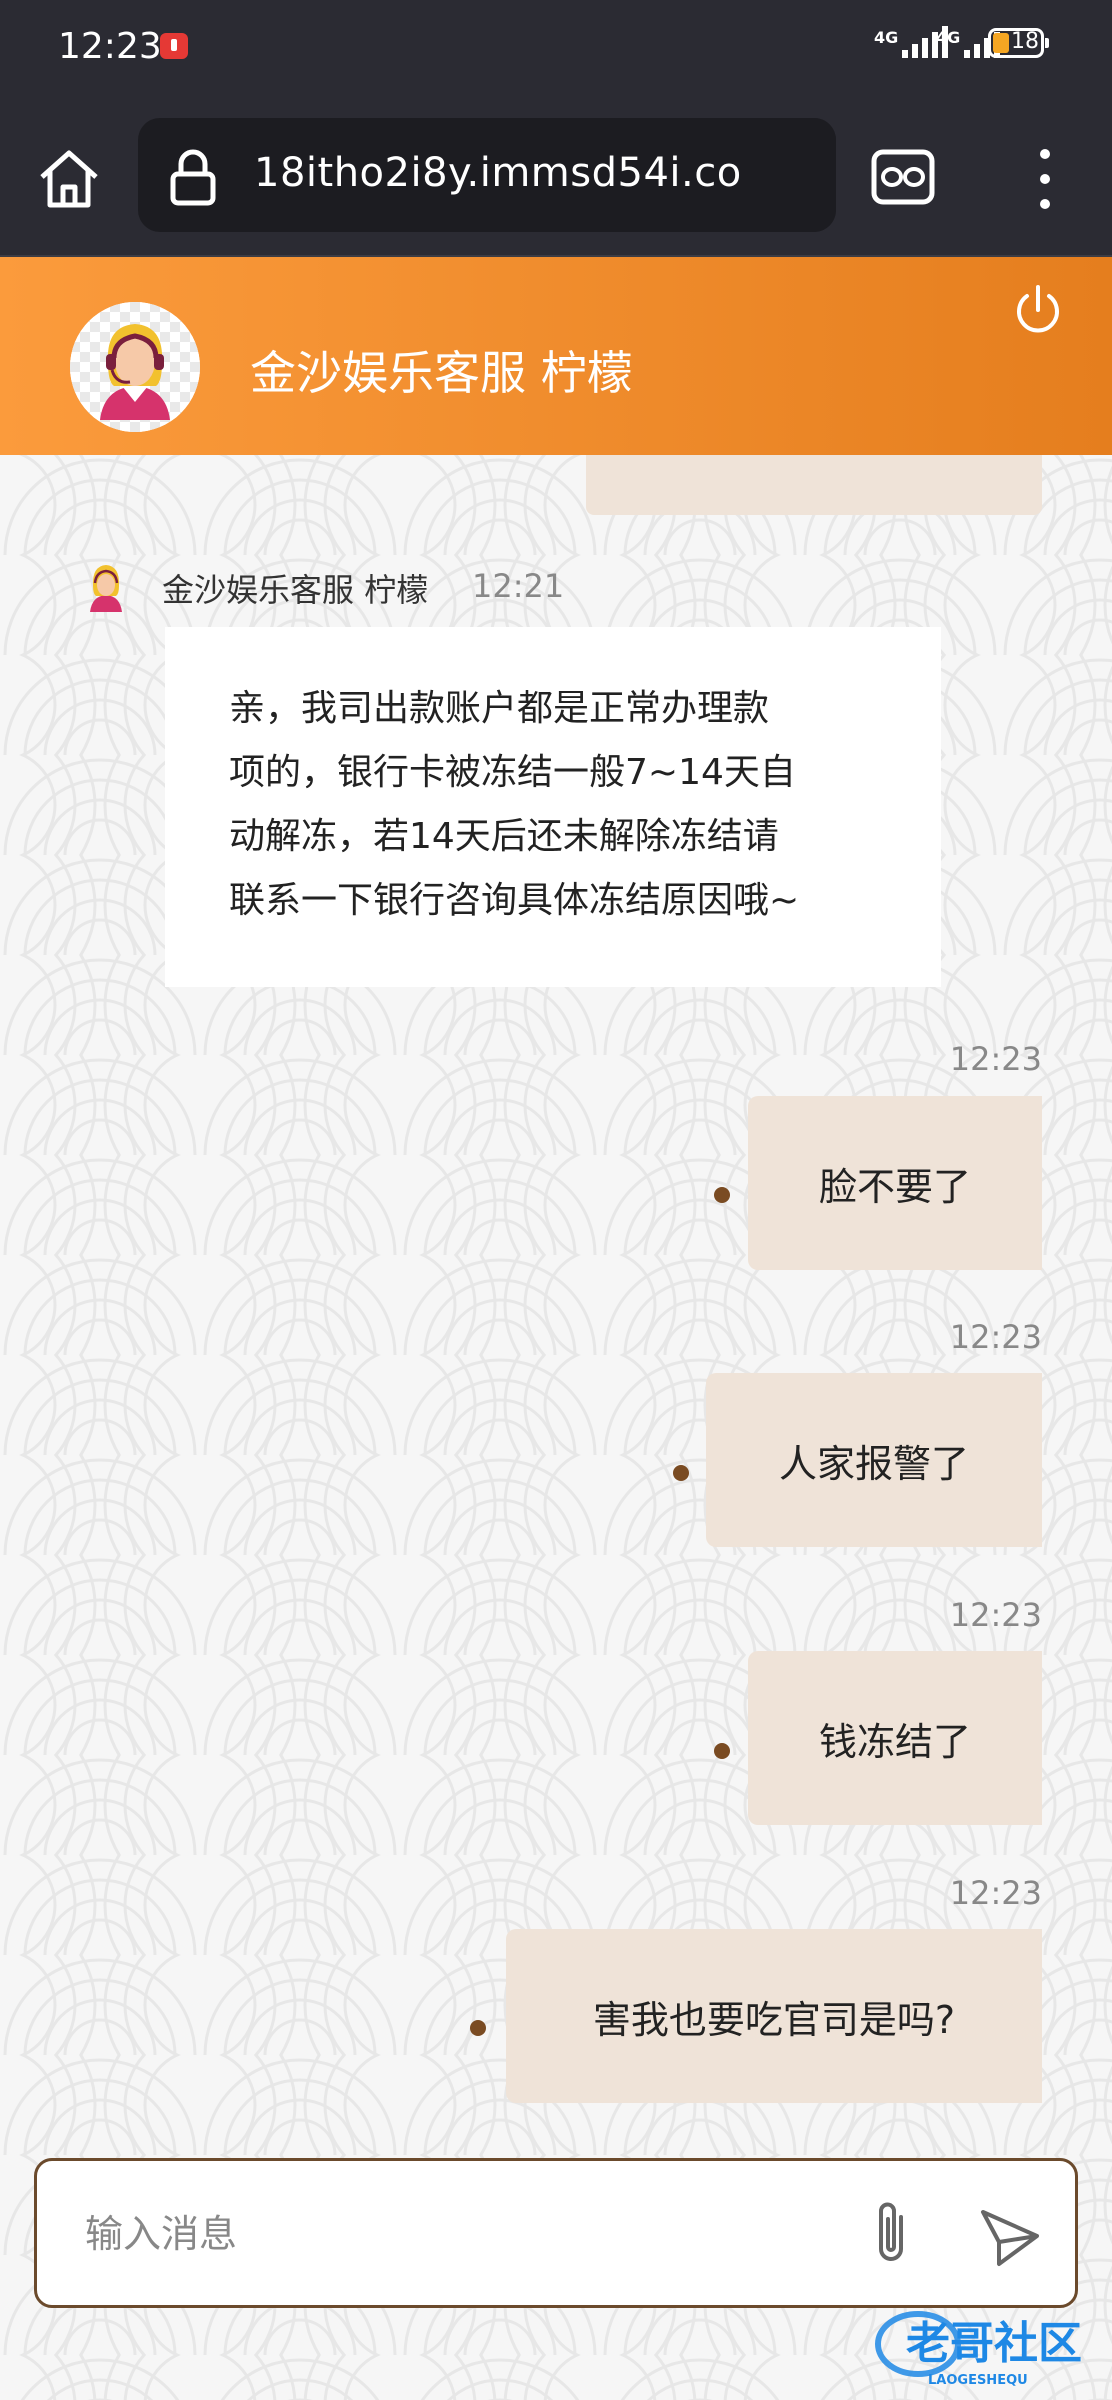 Image resolution: width=1112 pixels, height=2400 pixels. I want to click on lock-icon, so click(193, 177).